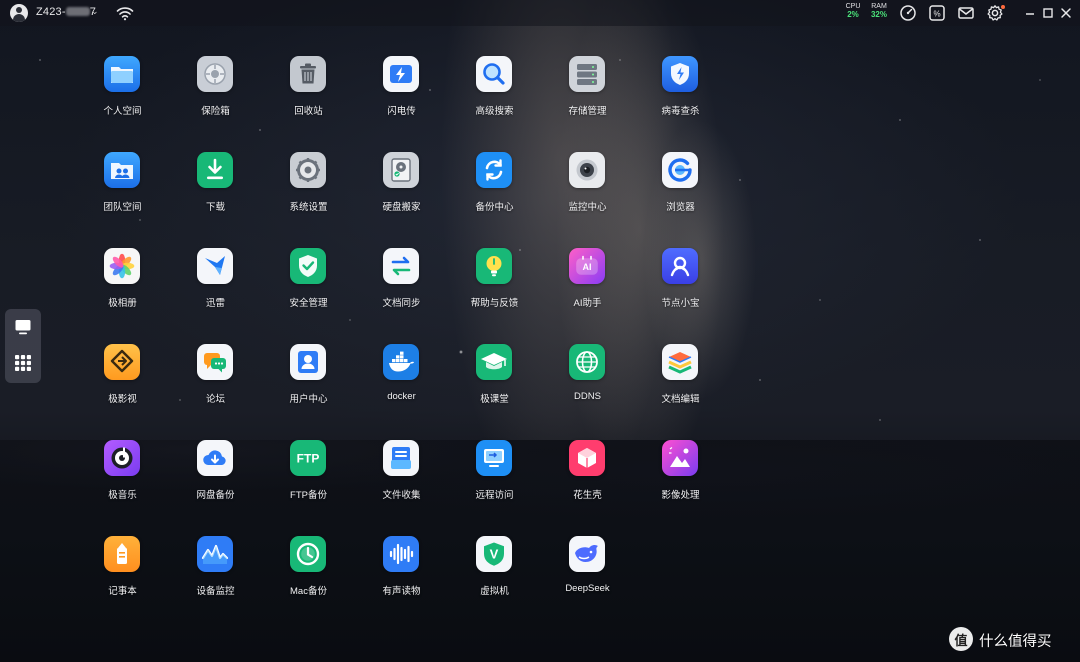 This screenshot has height=662, width=1080. Describe the element at coordinates (401, 580) in the screenshot. I see `app-audiobook: 有声读物` at that location.